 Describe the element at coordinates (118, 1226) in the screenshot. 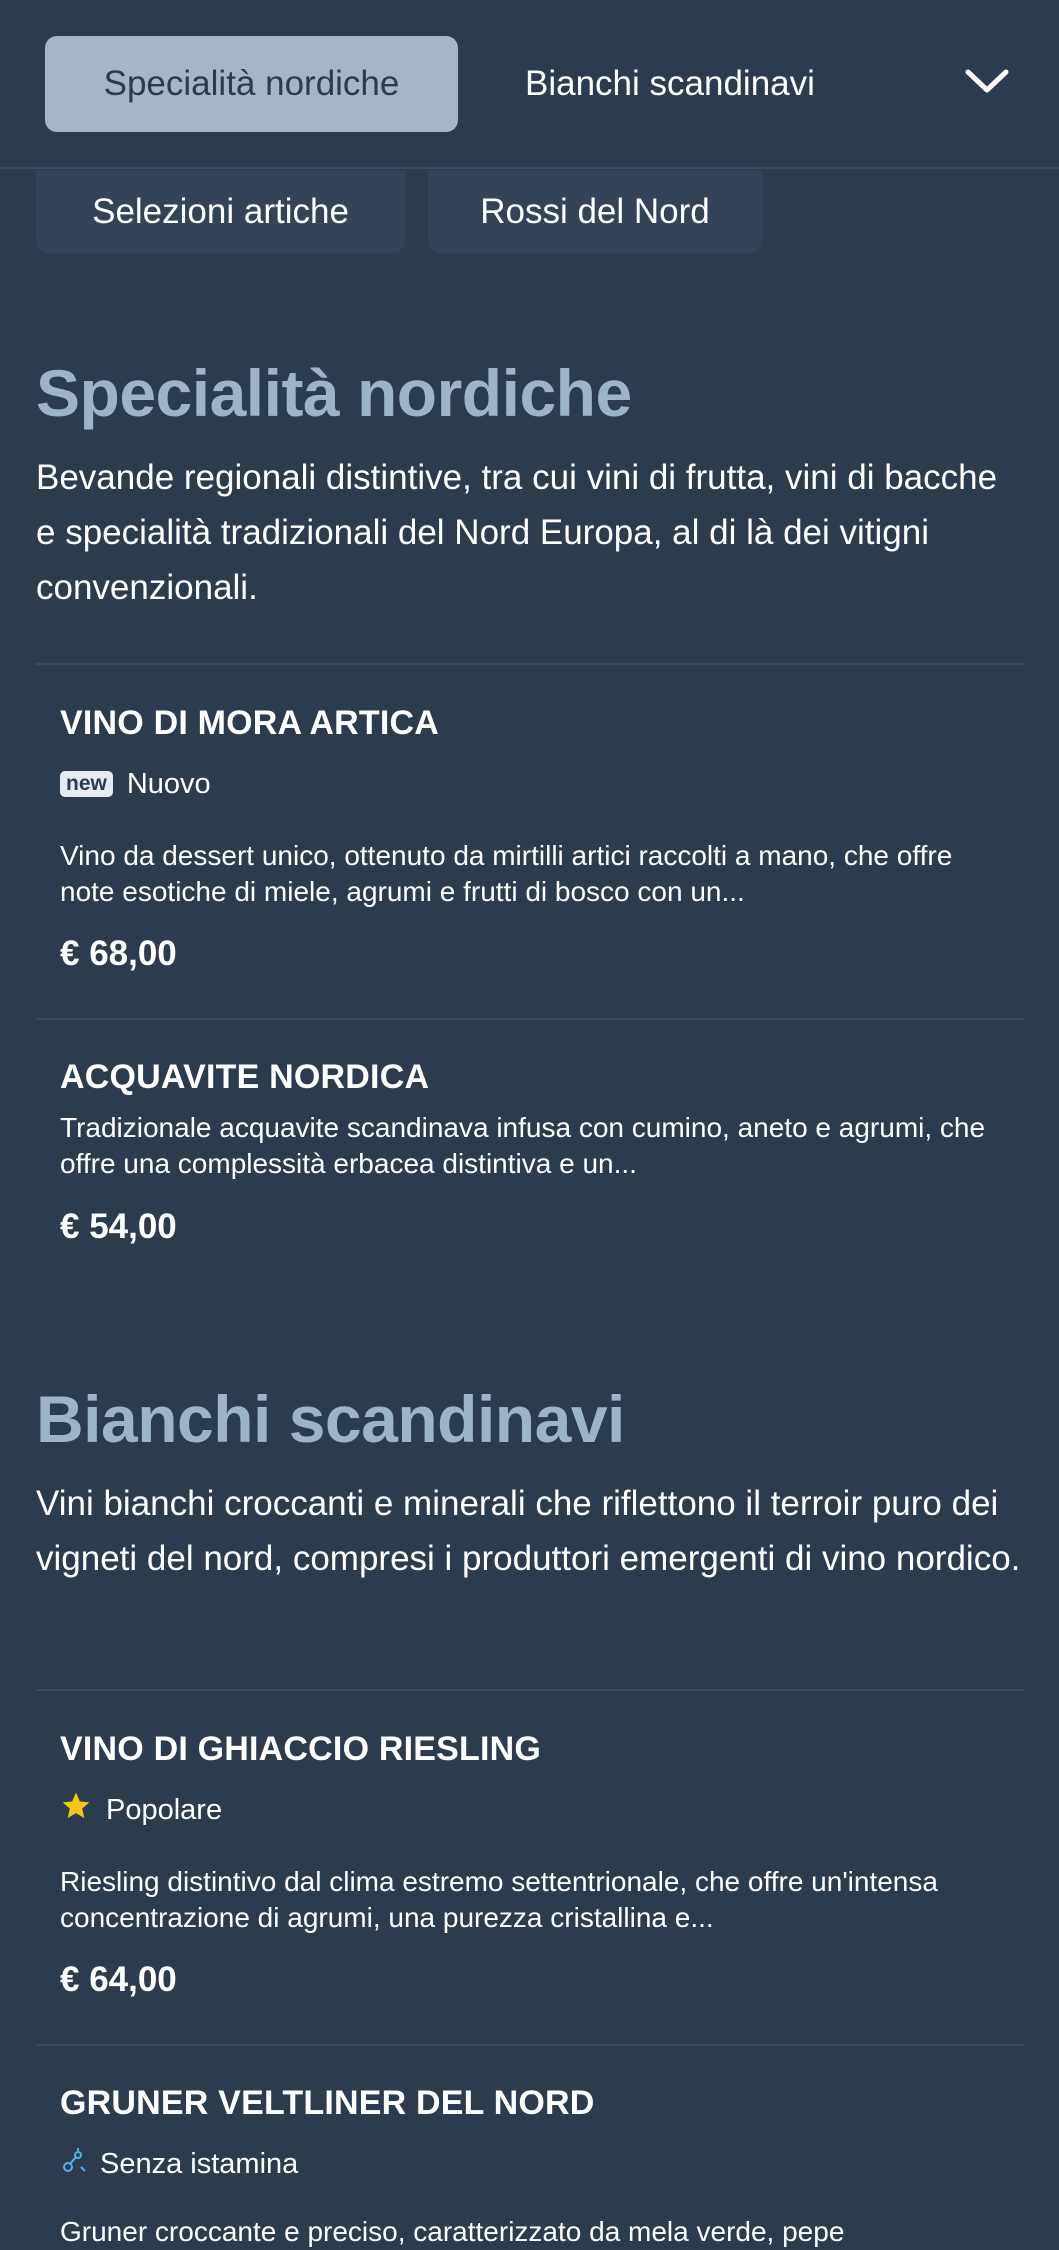

I see `item-price: € 54,00` at that location.